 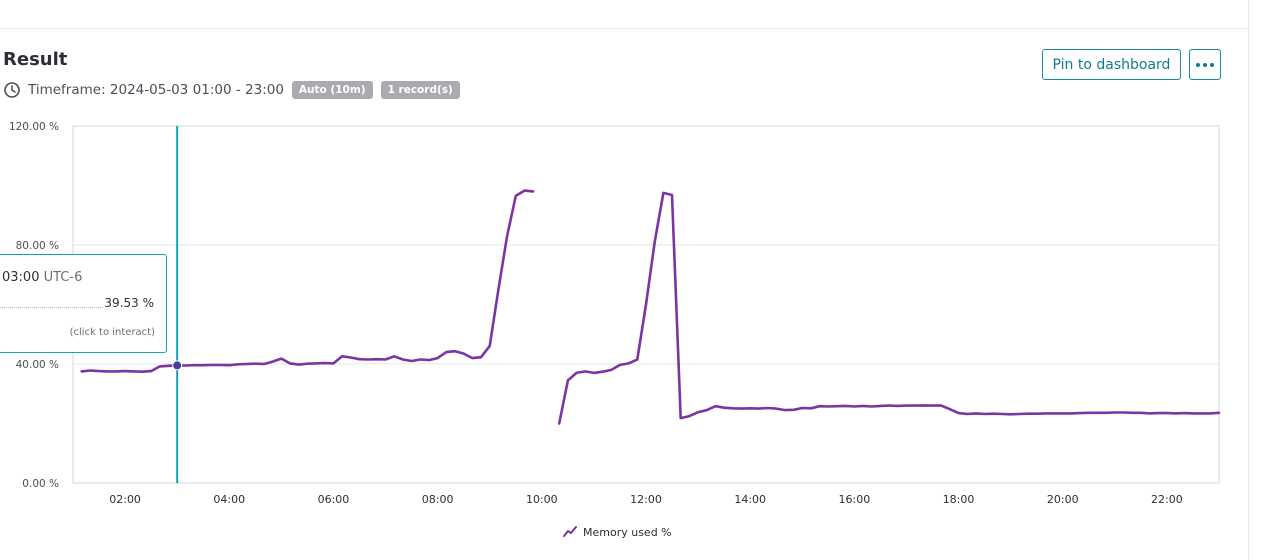 I want to click on timeframe-label: Timeframe: 2024-05-03 01:00 - 23:00, so click(x=156, y=90).